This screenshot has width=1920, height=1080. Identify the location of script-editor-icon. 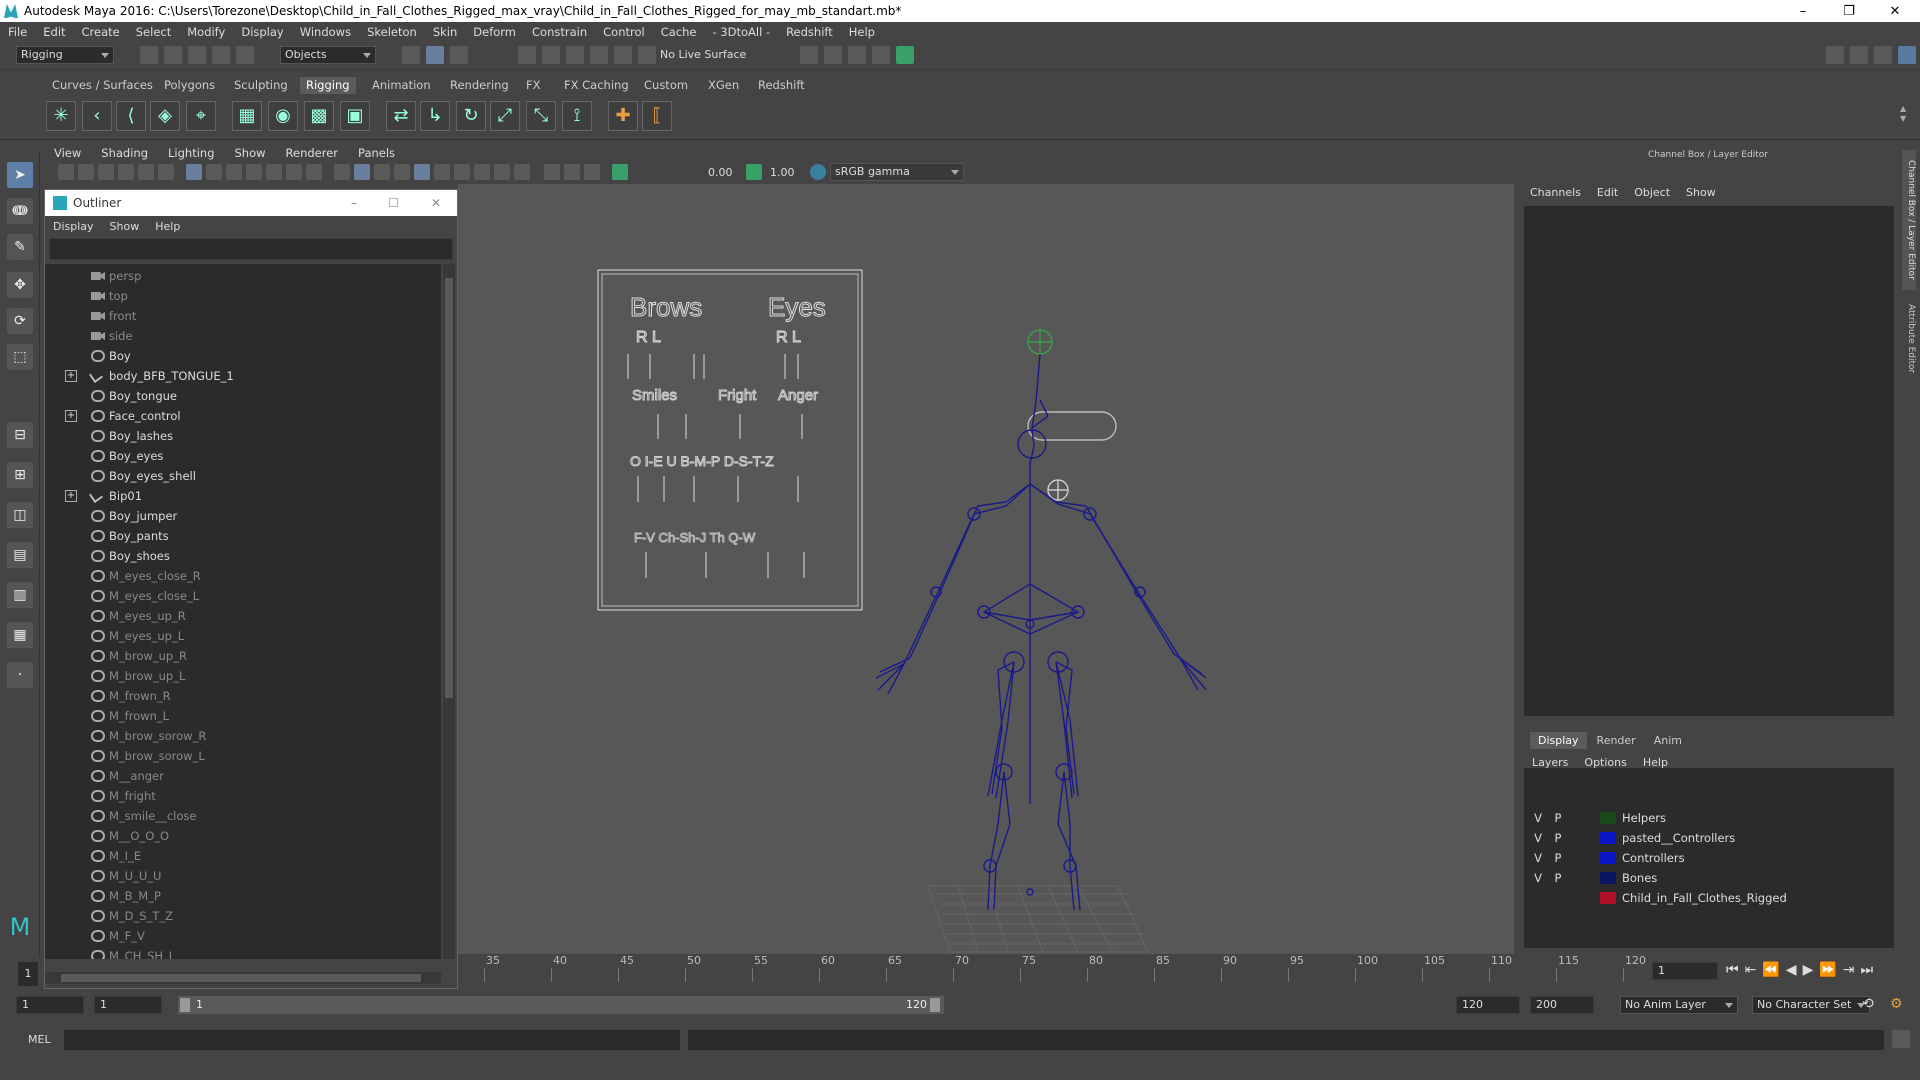
(1901, 1039).